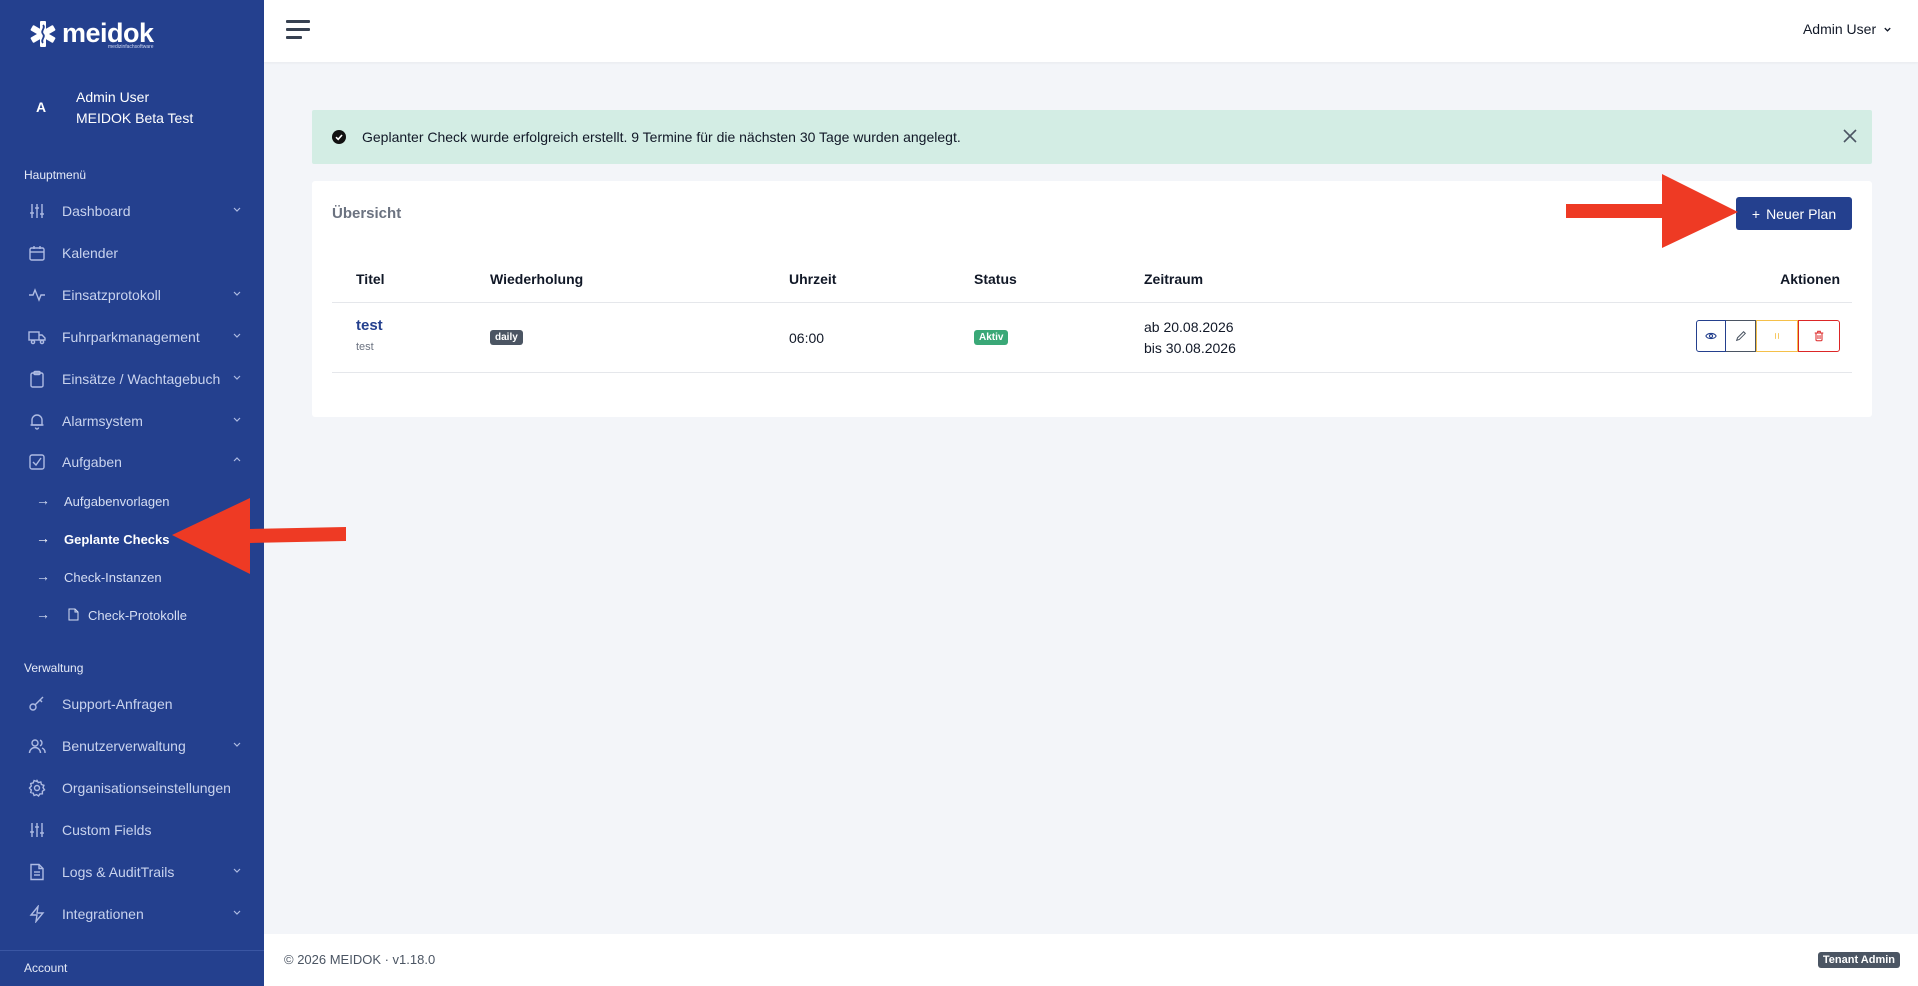 Image resolution: width=1918 pixels, height=986 pixels. Describe the element at coordinates (37, 379) in the screenshot. I see `clipboard-icon` at that location.